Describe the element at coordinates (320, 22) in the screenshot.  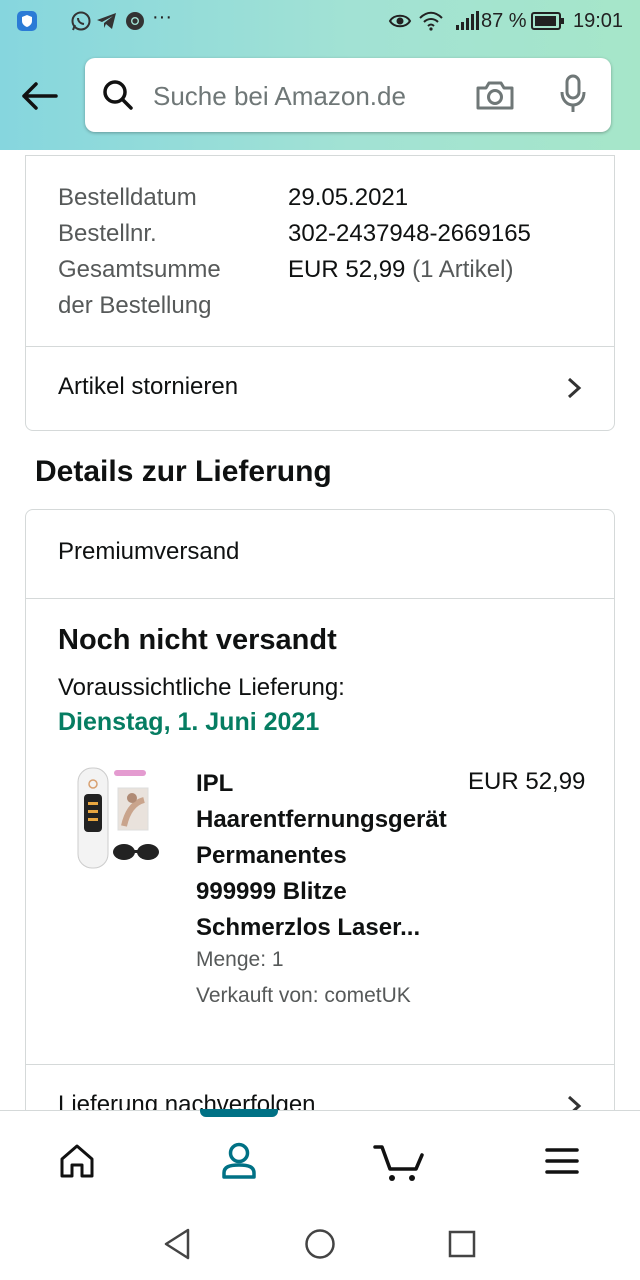
I see `status-bar: ··· 87 % 19:01` at that location.